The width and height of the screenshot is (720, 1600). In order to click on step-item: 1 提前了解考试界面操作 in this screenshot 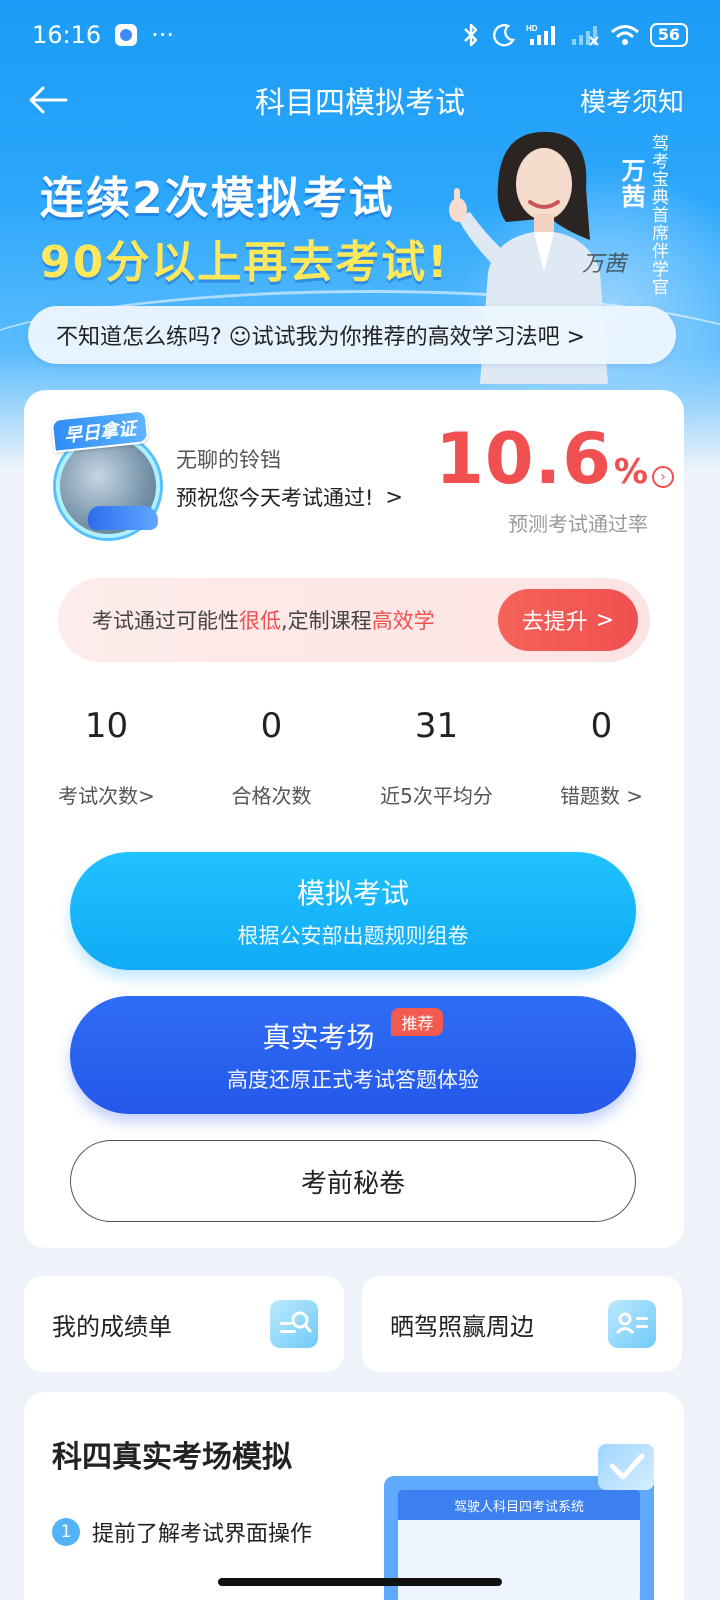, I will do `click(182, 1532)`.